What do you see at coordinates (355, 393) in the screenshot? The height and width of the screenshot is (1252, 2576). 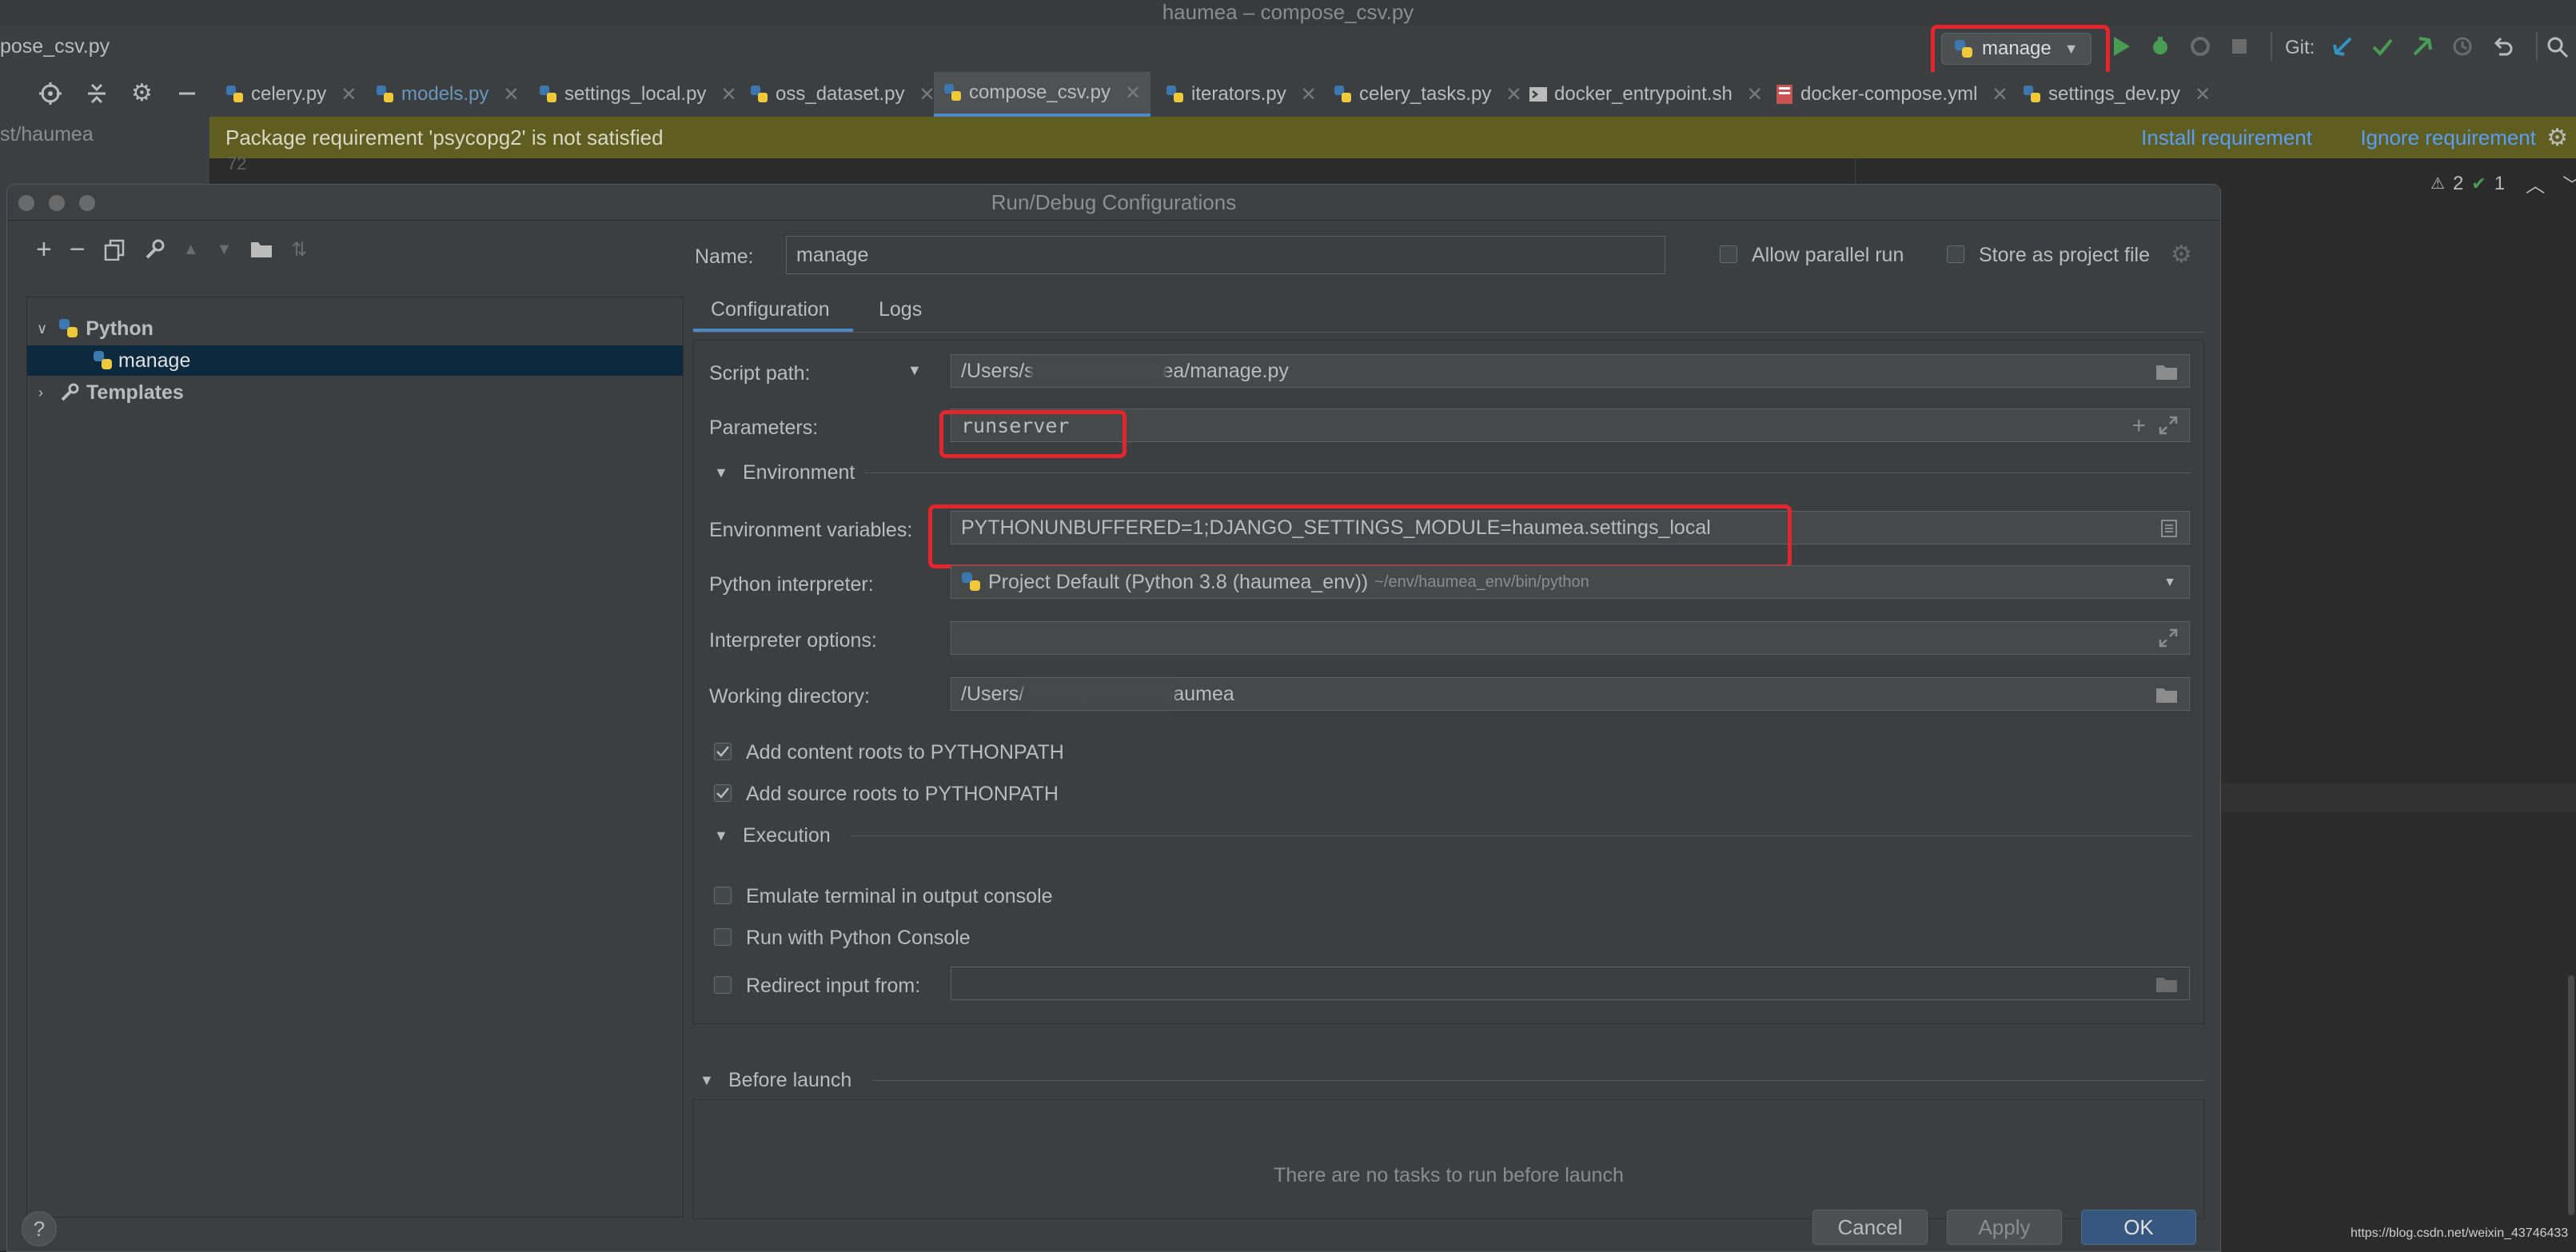 I see `tree-node-templates: › Templates` at bounding box center [355, 393].